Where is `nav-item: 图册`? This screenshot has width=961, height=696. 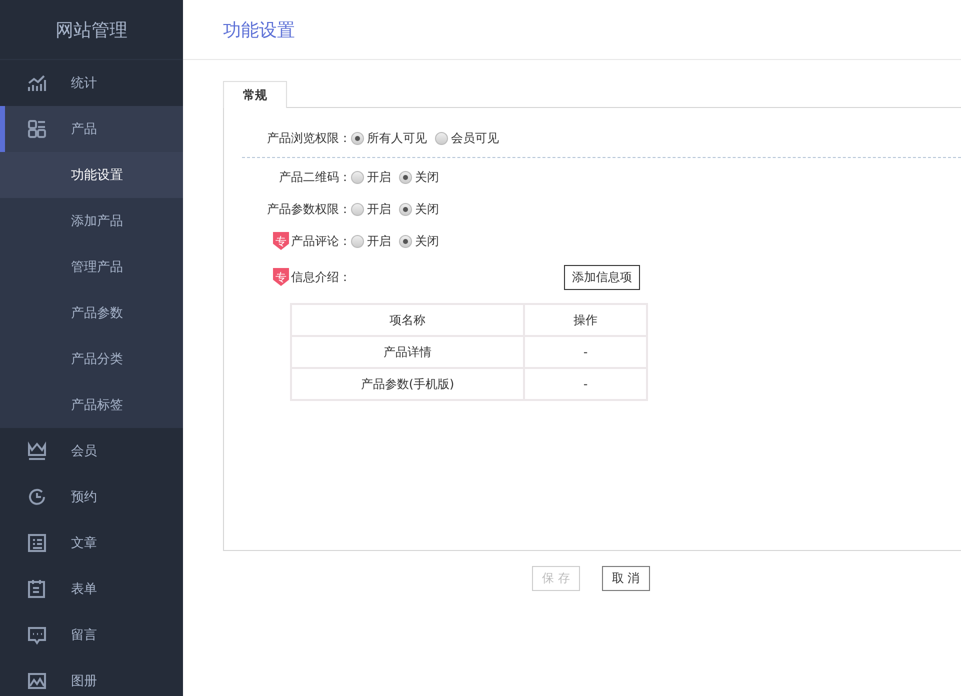
nav-item: 图册 is located at coordinates (91, 677).